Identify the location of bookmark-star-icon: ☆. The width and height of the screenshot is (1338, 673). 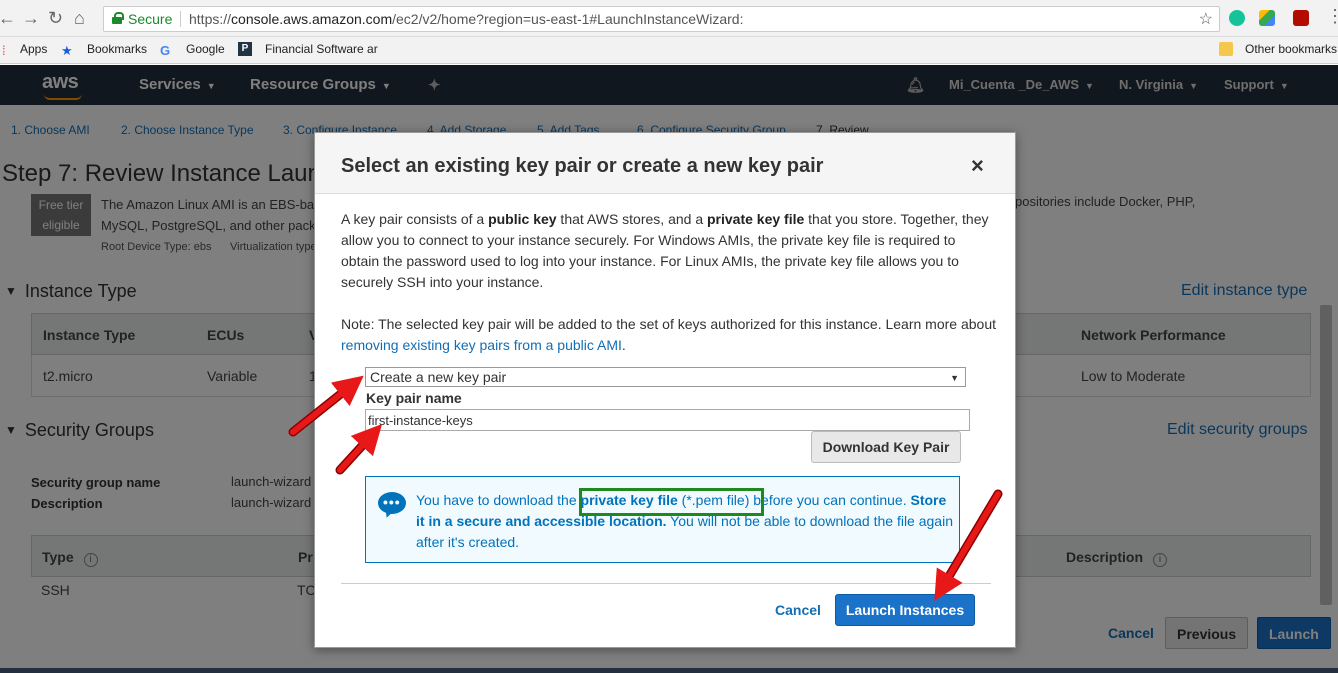
(1206, 19).